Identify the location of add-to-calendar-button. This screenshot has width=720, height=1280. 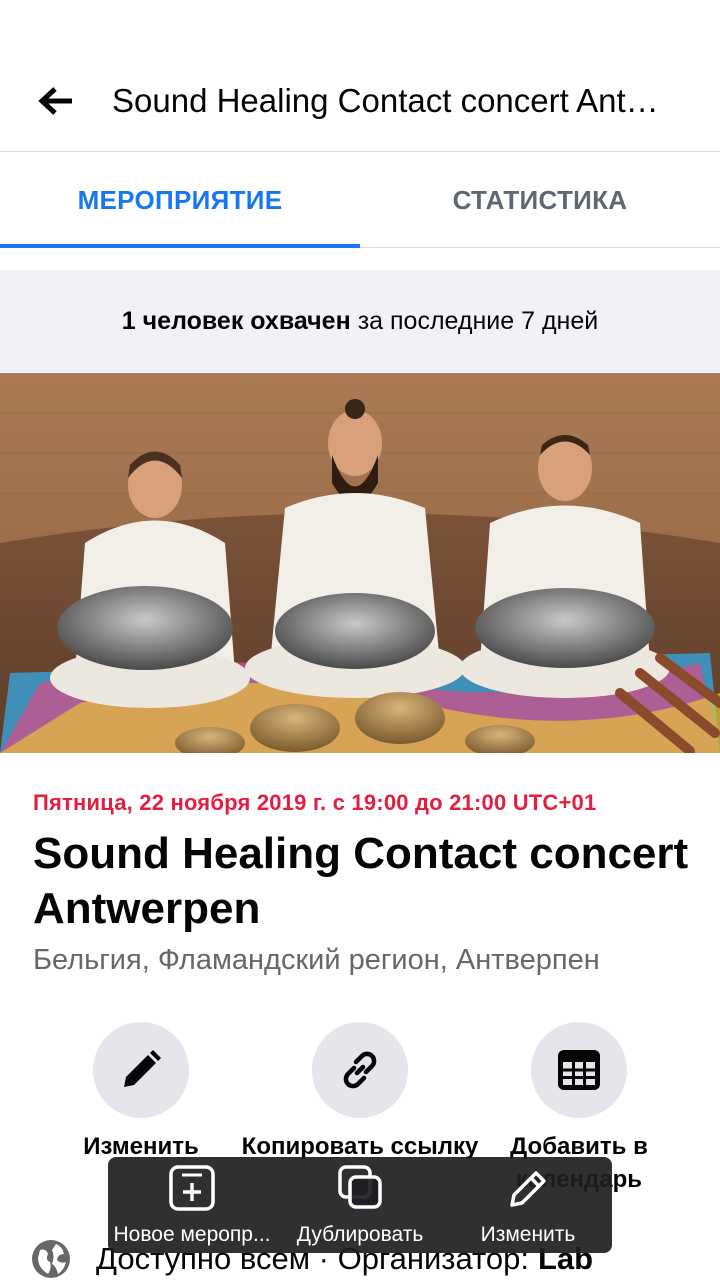
(579, 1070).